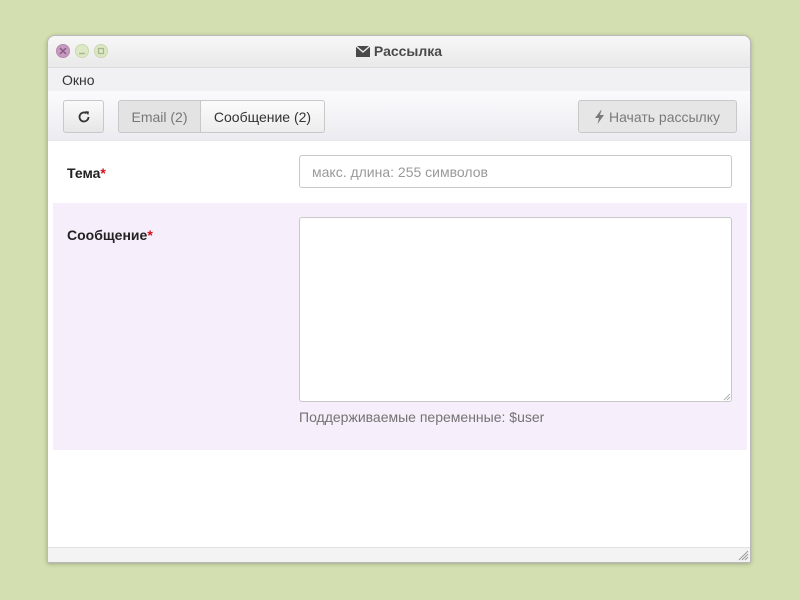 This screenshot has height=600, width=800. What do you see at coordinates (727, 397) in the screenshot?
I see `textarea-resize-grip-icon` at bounding box center [727, 397].